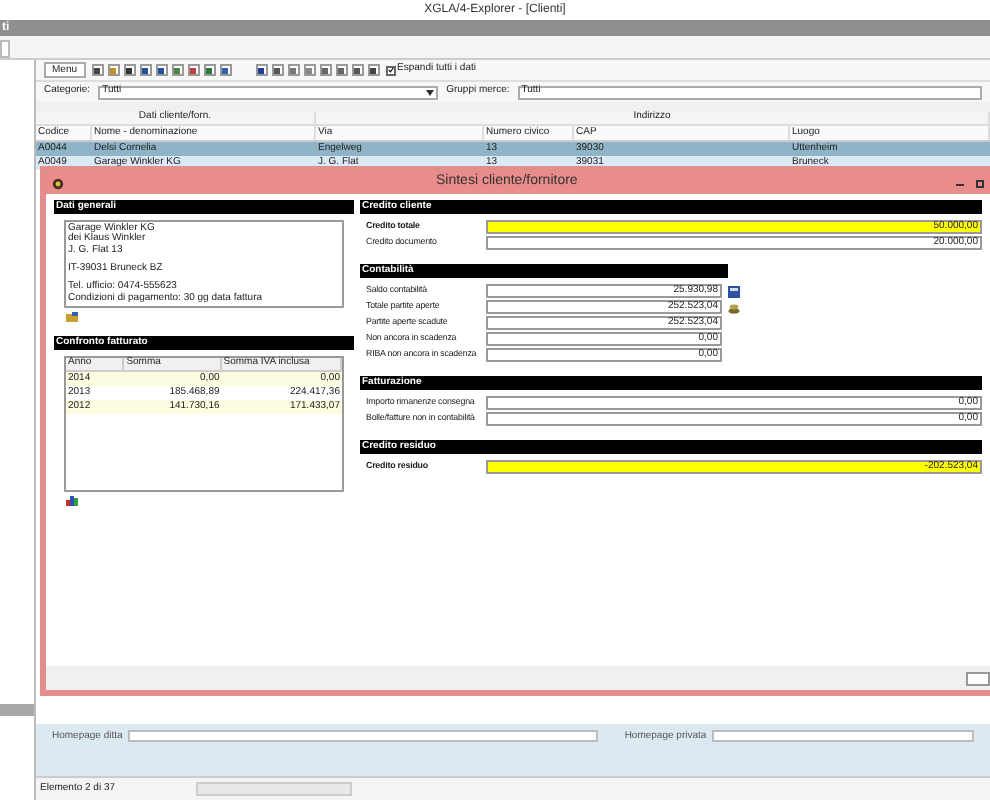 This screenshot has height=800, width=990. Describe the element at coordinates (58, 183) in the screenshot. I see `app-icon` at that location.